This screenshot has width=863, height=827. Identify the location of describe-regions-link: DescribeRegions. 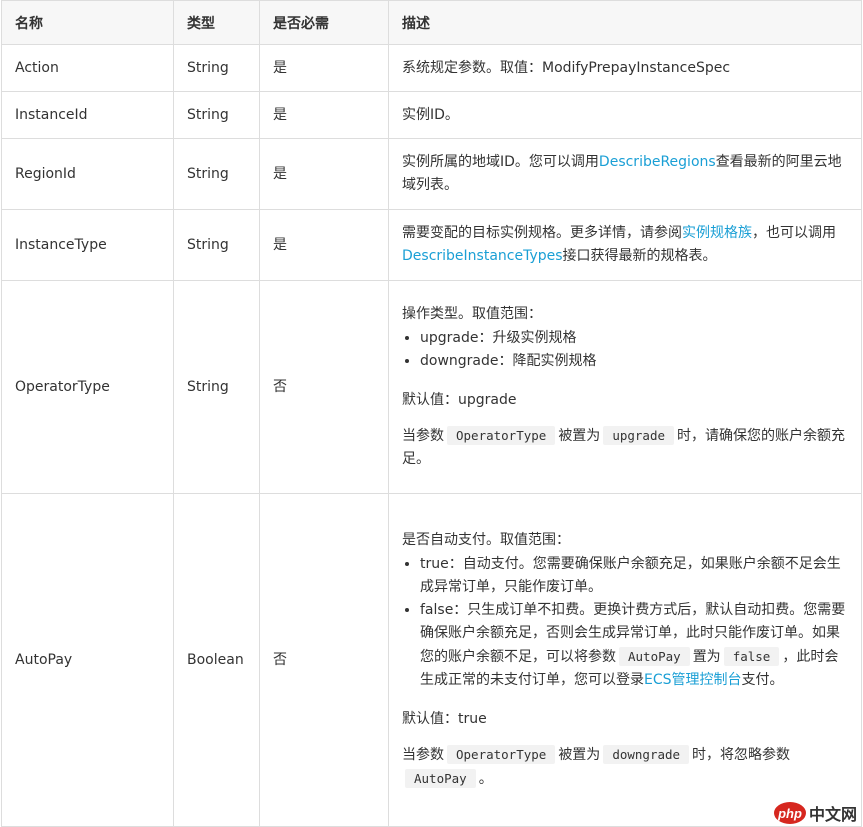
(657, 162).